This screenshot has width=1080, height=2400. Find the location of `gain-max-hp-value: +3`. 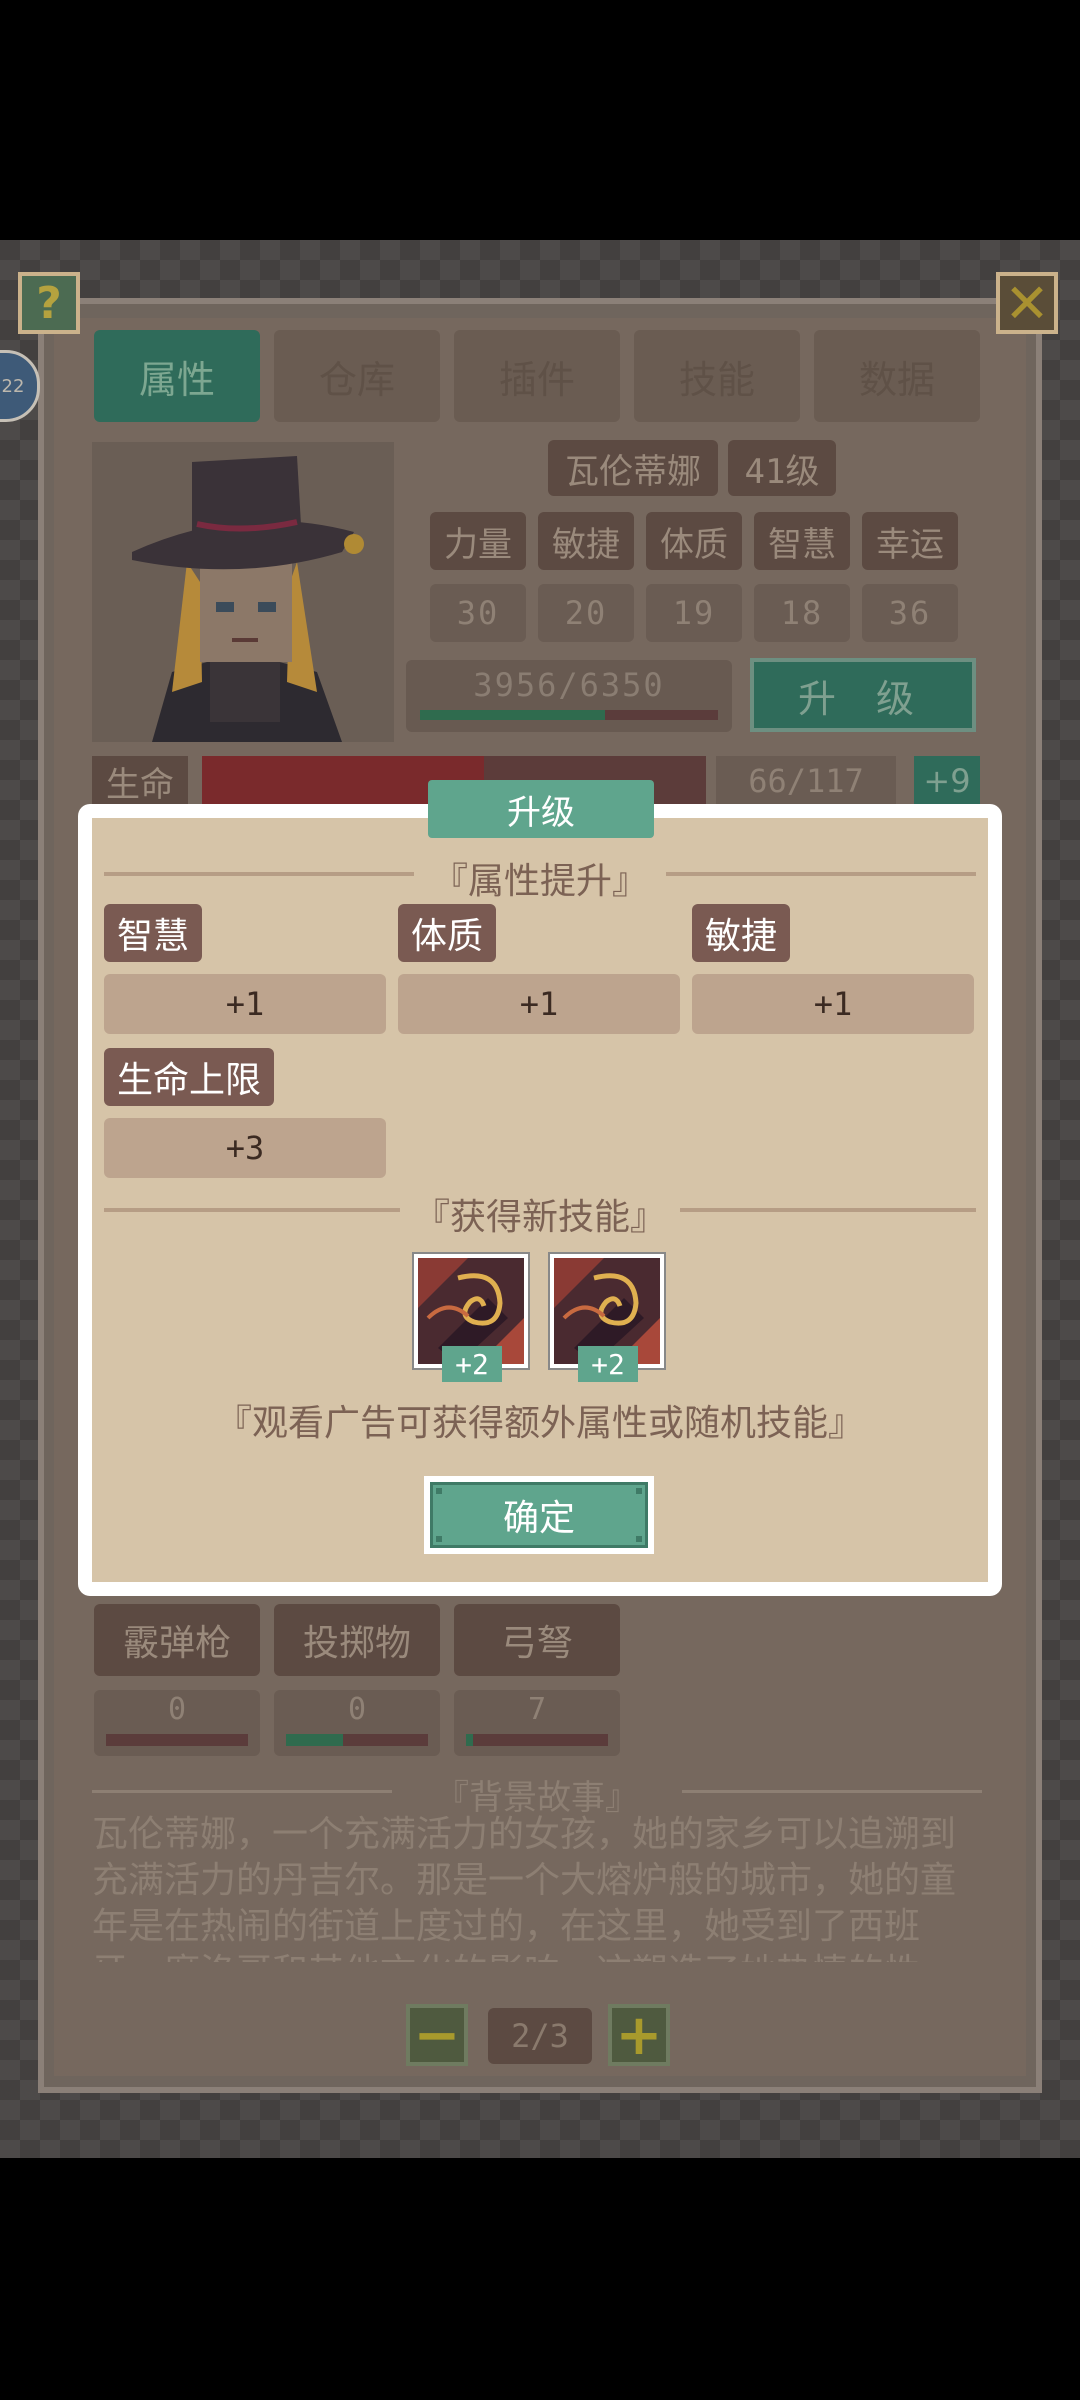

gain-max-hp-value: +3 is located at coordinates (245, 1148).